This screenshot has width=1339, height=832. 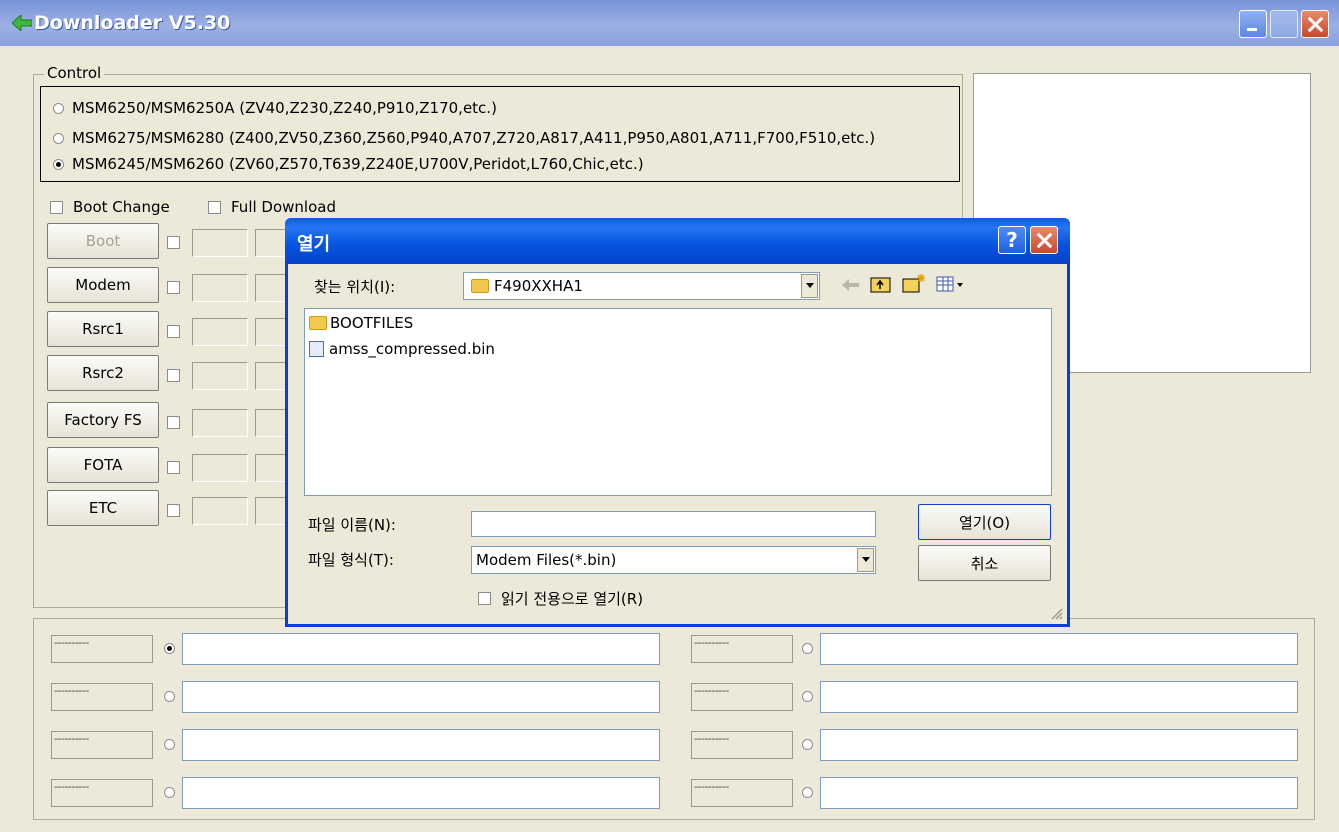 I want to click on fota-row-checkbox, so click(x=173, y=467).